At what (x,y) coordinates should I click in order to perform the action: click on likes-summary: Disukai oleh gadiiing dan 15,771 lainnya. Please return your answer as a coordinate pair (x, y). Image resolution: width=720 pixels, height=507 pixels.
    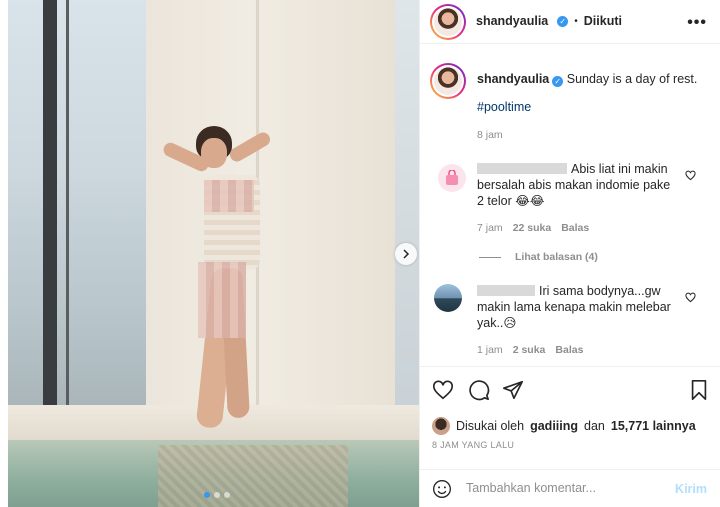
    Looking at the image, I should click on (564, 426).